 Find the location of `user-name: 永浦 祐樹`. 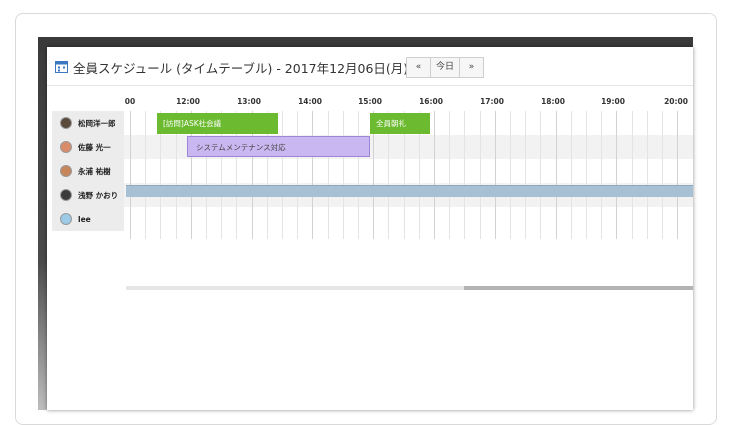

user-name: 永浦 祐樹 is located at coordinates (94, 171).